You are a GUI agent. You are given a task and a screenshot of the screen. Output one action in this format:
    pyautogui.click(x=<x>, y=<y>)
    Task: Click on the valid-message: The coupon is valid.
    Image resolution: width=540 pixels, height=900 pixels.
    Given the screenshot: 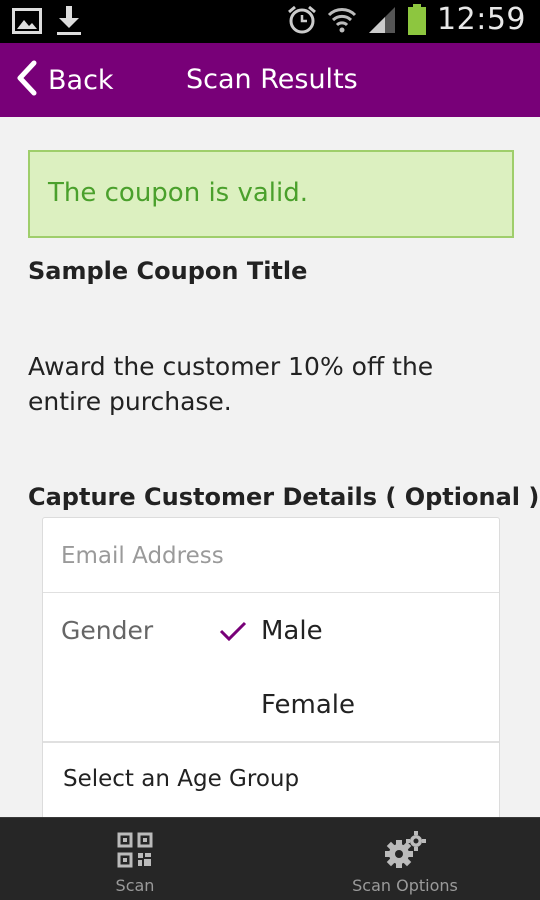 What is the action you would take?
    pyautogui.click(x=178, y=193)
    